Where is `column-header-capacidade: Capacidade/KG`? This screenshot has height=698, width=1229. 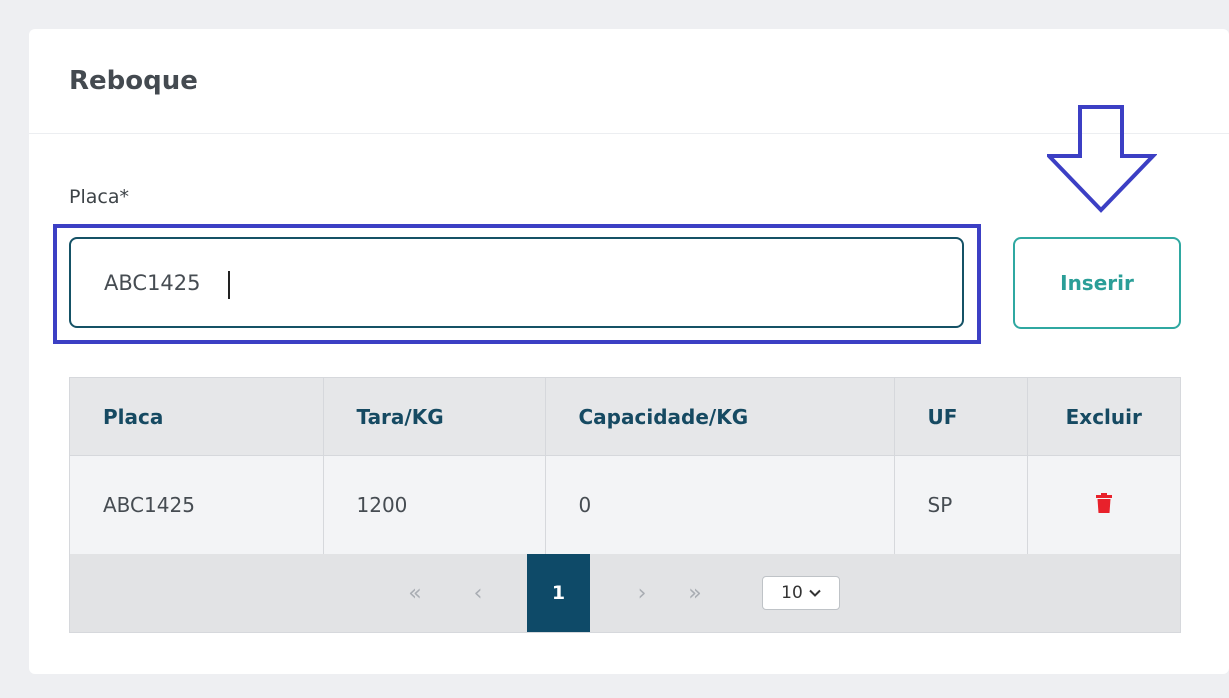 column-header-capacidade: Capacidade/KG is located at coordinates (720, 417).